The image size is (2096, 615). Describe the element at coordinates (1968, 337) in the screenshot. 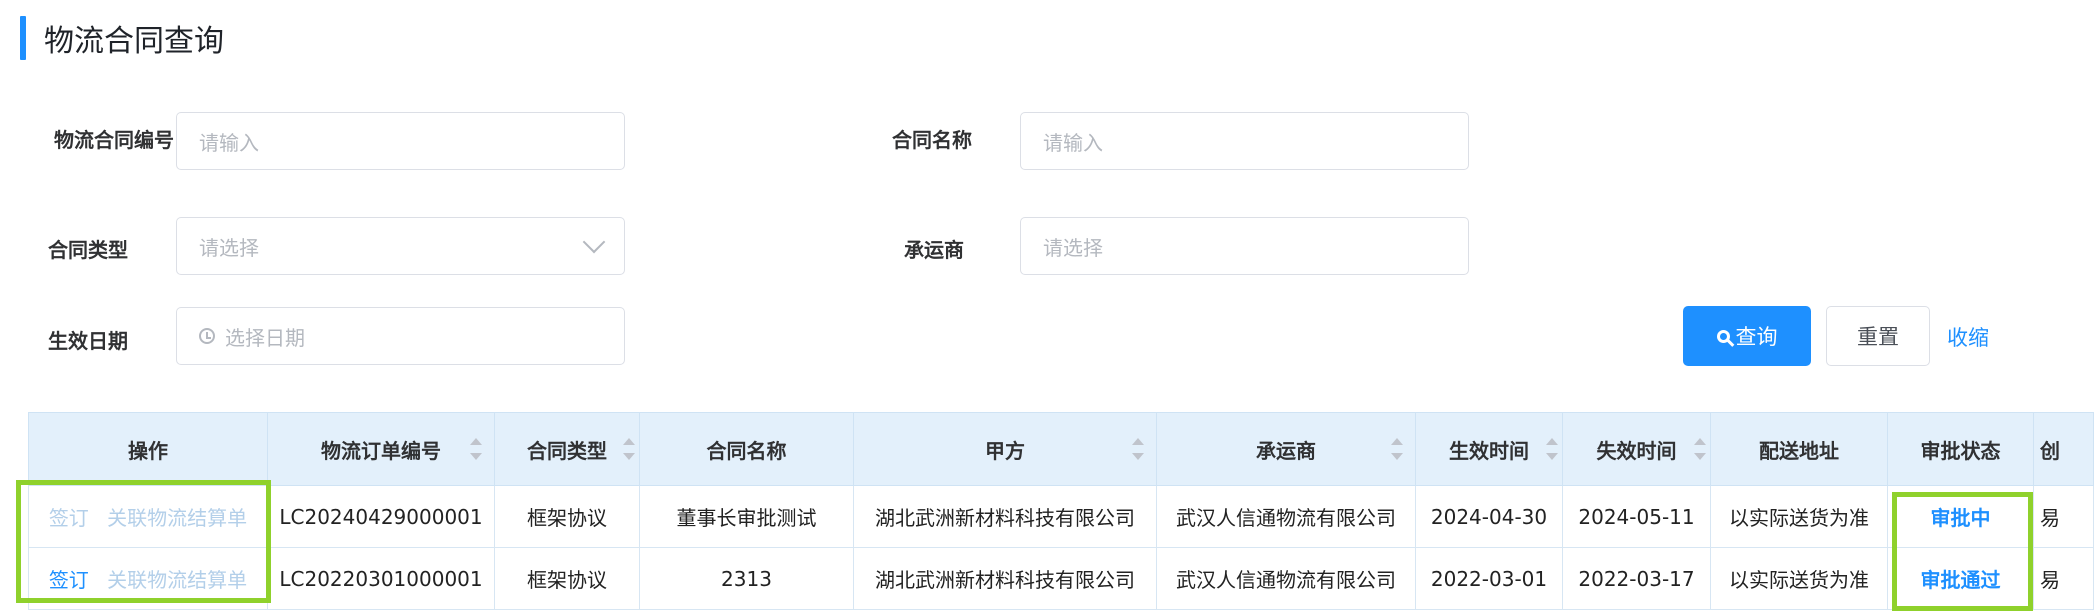

I see `collapse-link: 收缩` at that location.